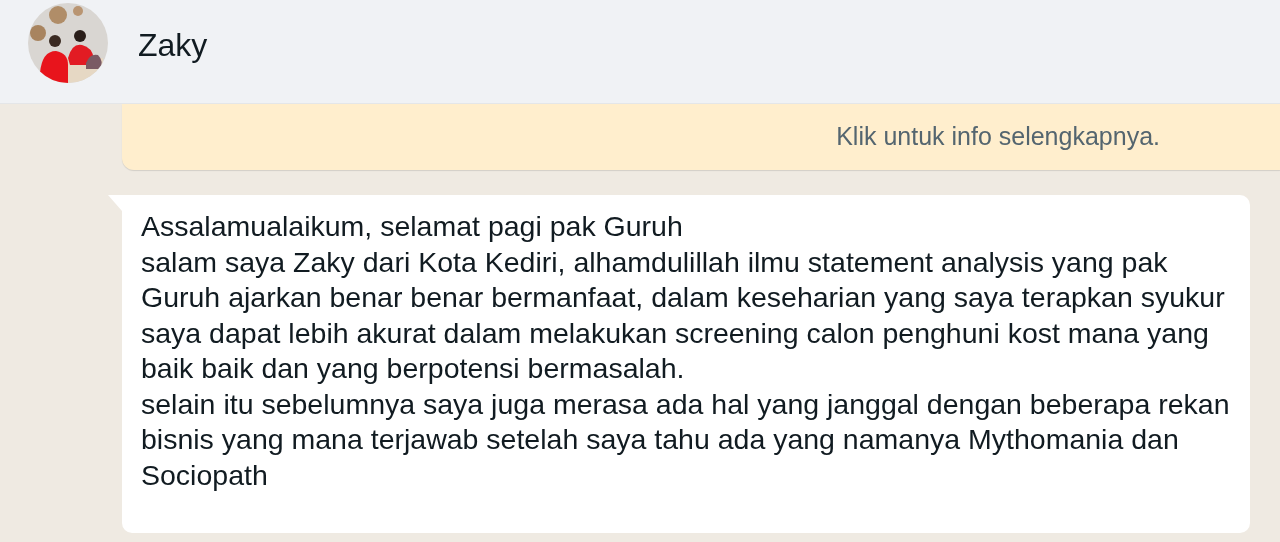 Image resolution: width=1280 pixels, height=542 pixels. What do you see at coordinates (998, 136) in the screenshot?
I see `notice-text: Klik untuk info selengkapnya.` at bounding box center [998, 136].